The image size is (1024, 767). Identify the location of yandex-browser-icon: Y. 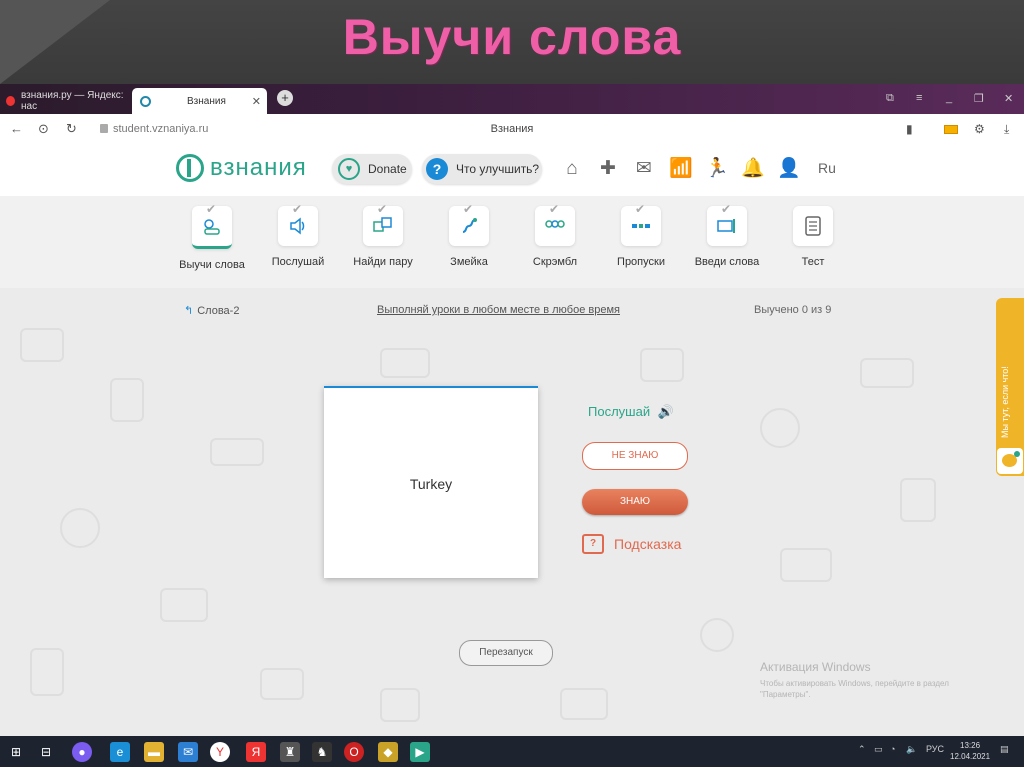
(220, 752).